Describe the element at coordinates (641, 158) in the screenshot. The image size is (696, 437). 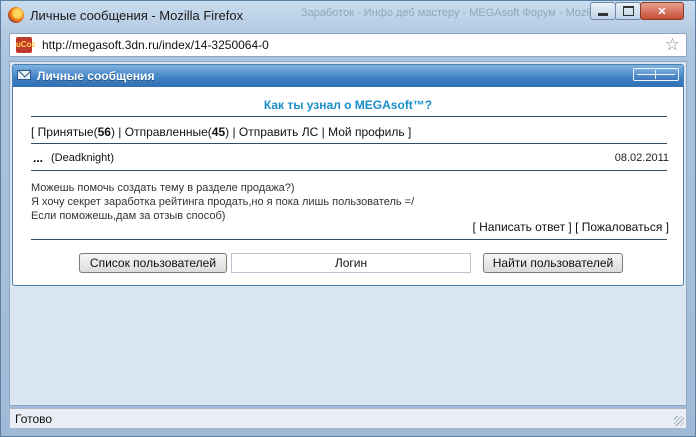
I see `message-date: 08.02.2011` at that location.